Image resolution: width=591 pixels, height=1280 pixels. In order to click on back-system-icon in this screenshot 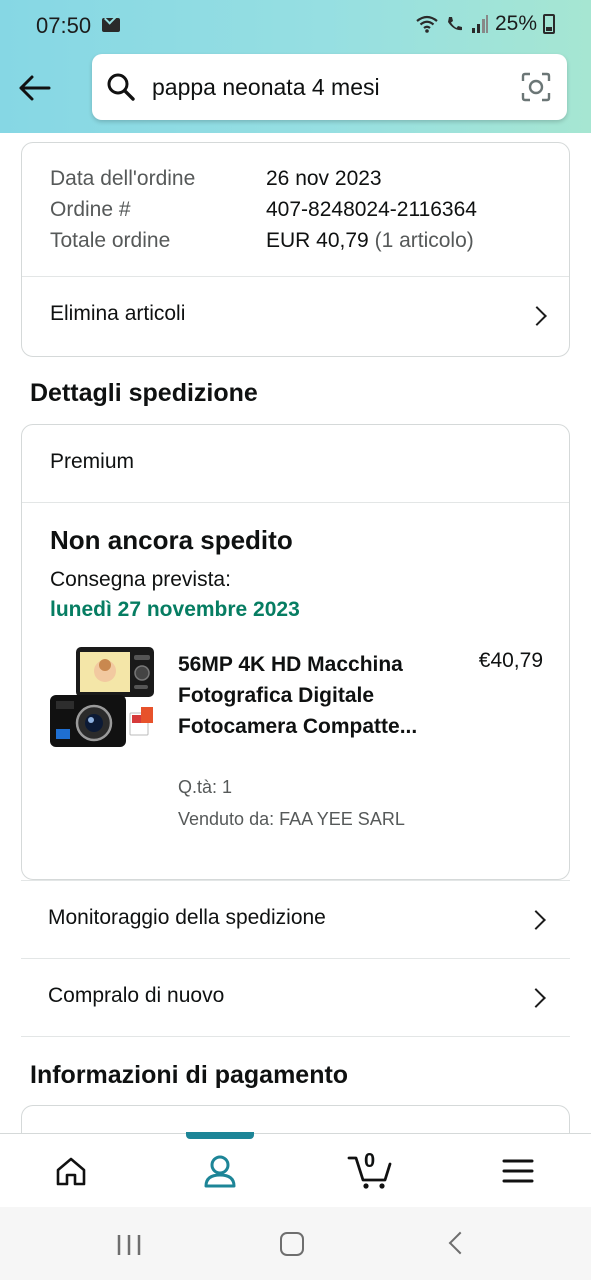, I will do `click(460, 1243)`.